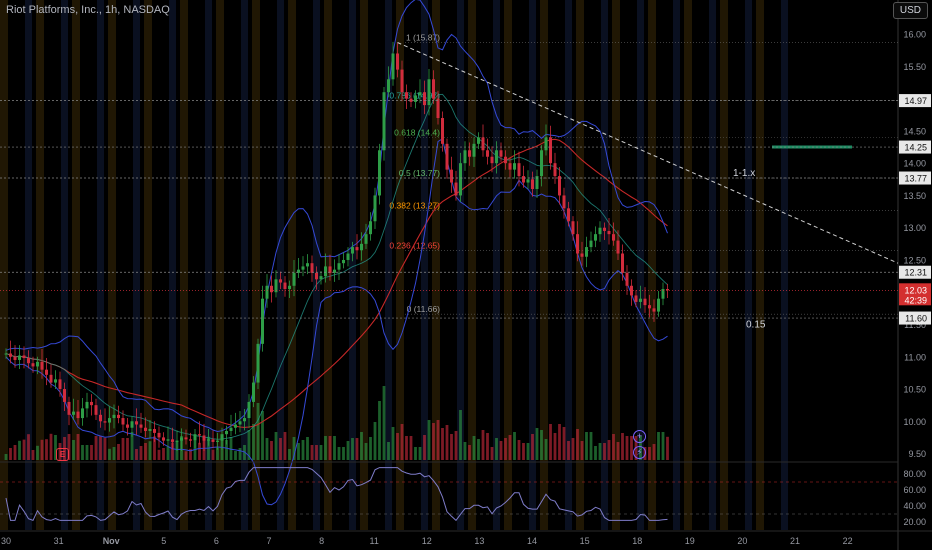 The image size is (932, 550). I want to click on currency-button: USD, so click(910, 10).